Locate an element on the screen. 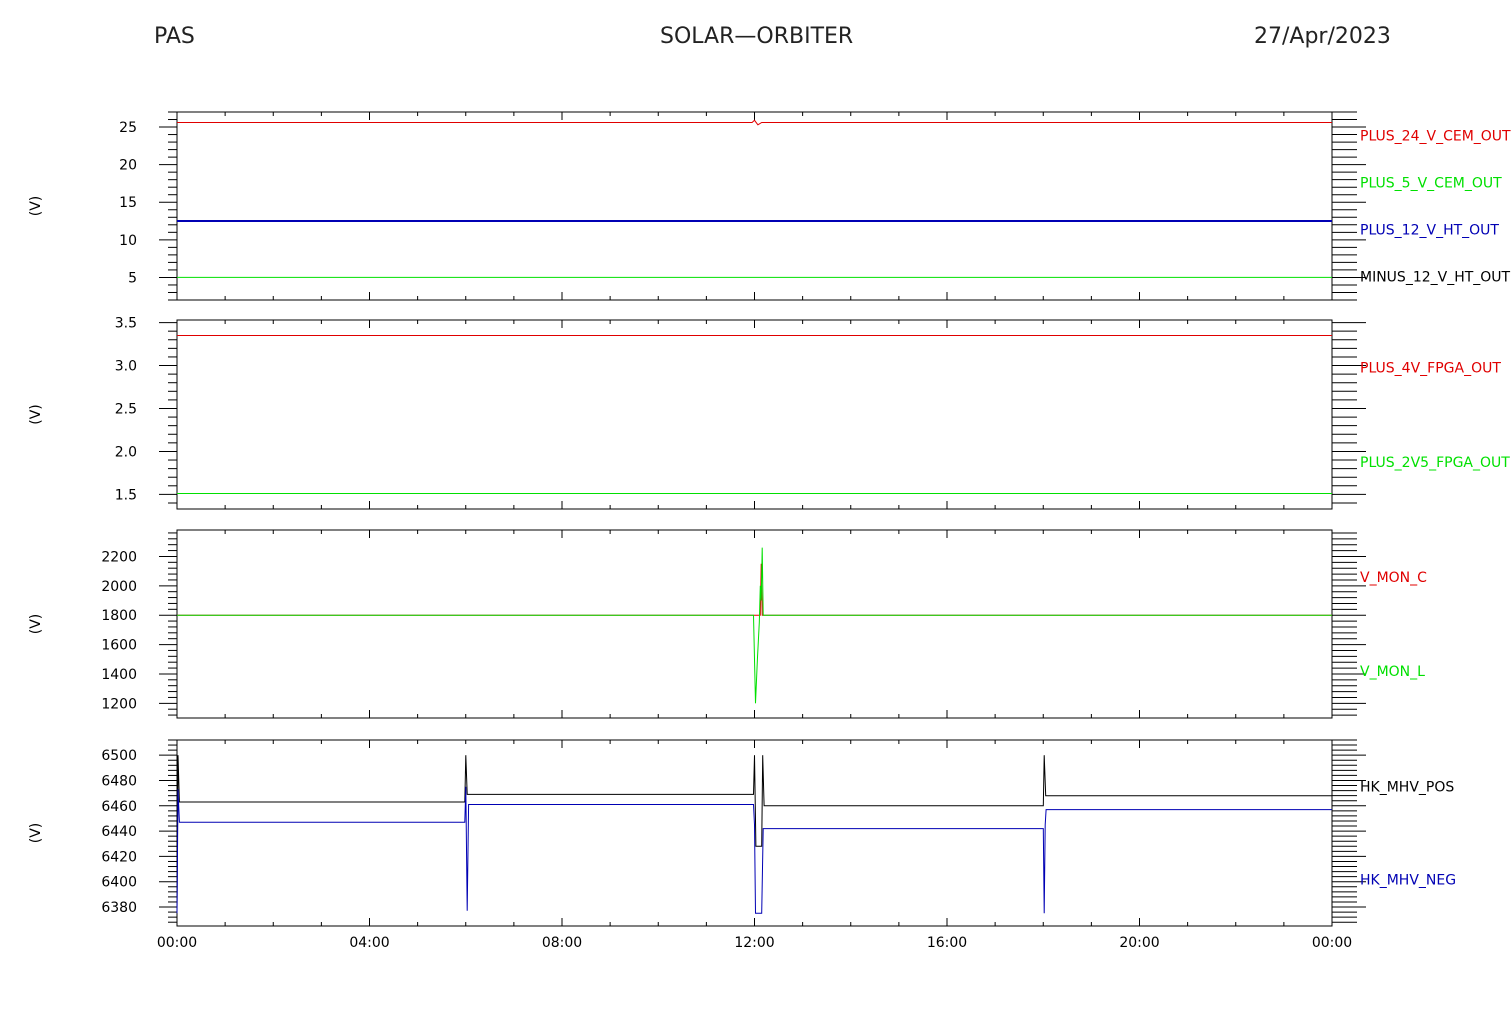  y-tick-label: 1.5 is located at coordinates (126, 495).